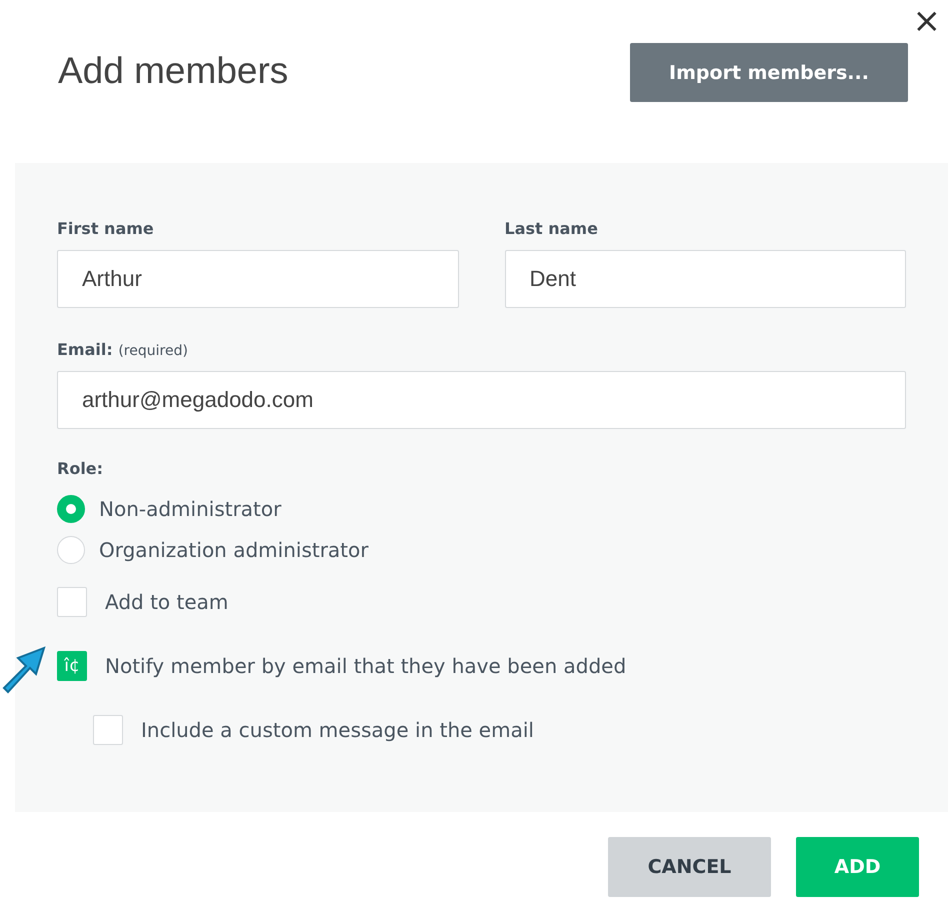 The image size is (951, 900). What do you see at coordinates (122, 349) in the screenshot?
I see `field-label: Email: (required)` at bounding box center [122, 349].